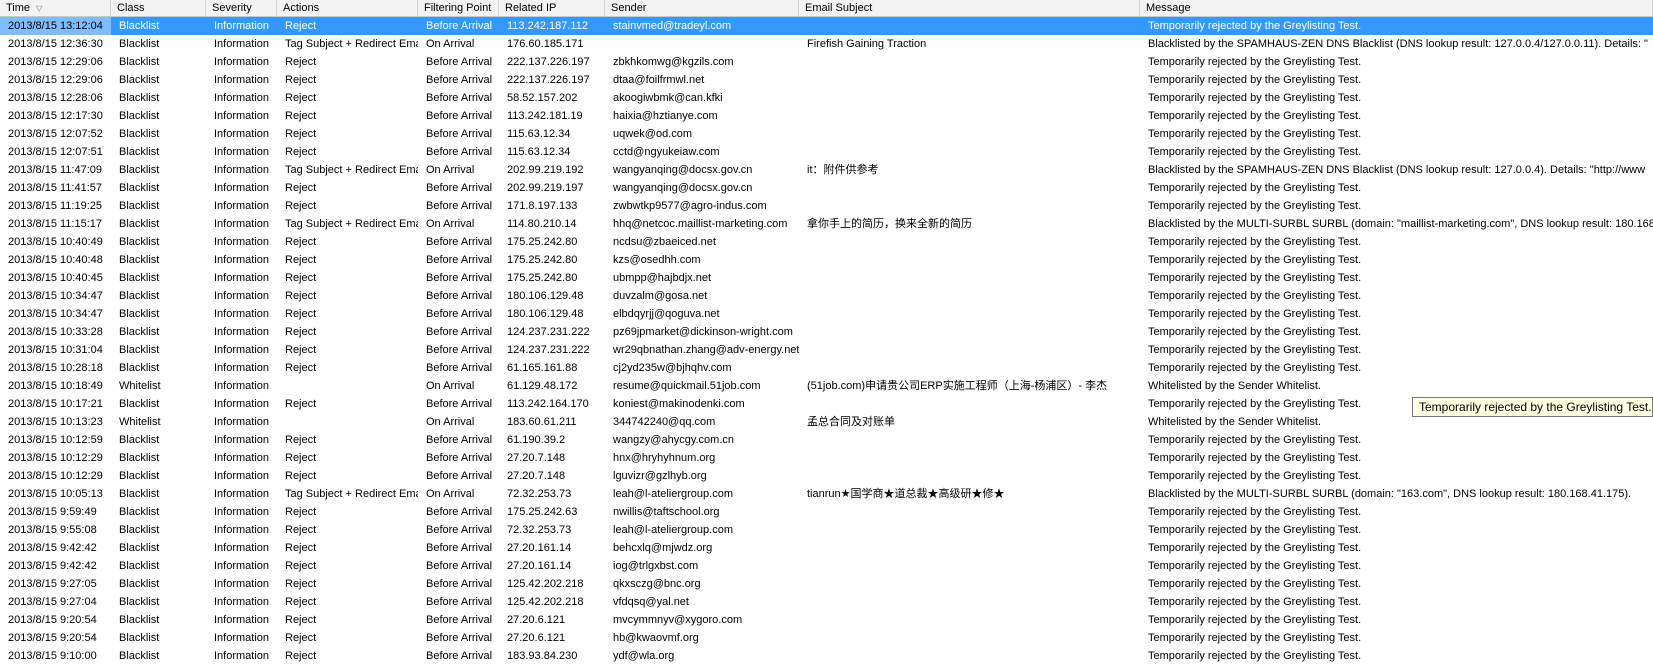 This screenshot has width=1653, height=668. I want to click on cell-sender: ncdsu@zbaeiced.net, so click(664, 242).